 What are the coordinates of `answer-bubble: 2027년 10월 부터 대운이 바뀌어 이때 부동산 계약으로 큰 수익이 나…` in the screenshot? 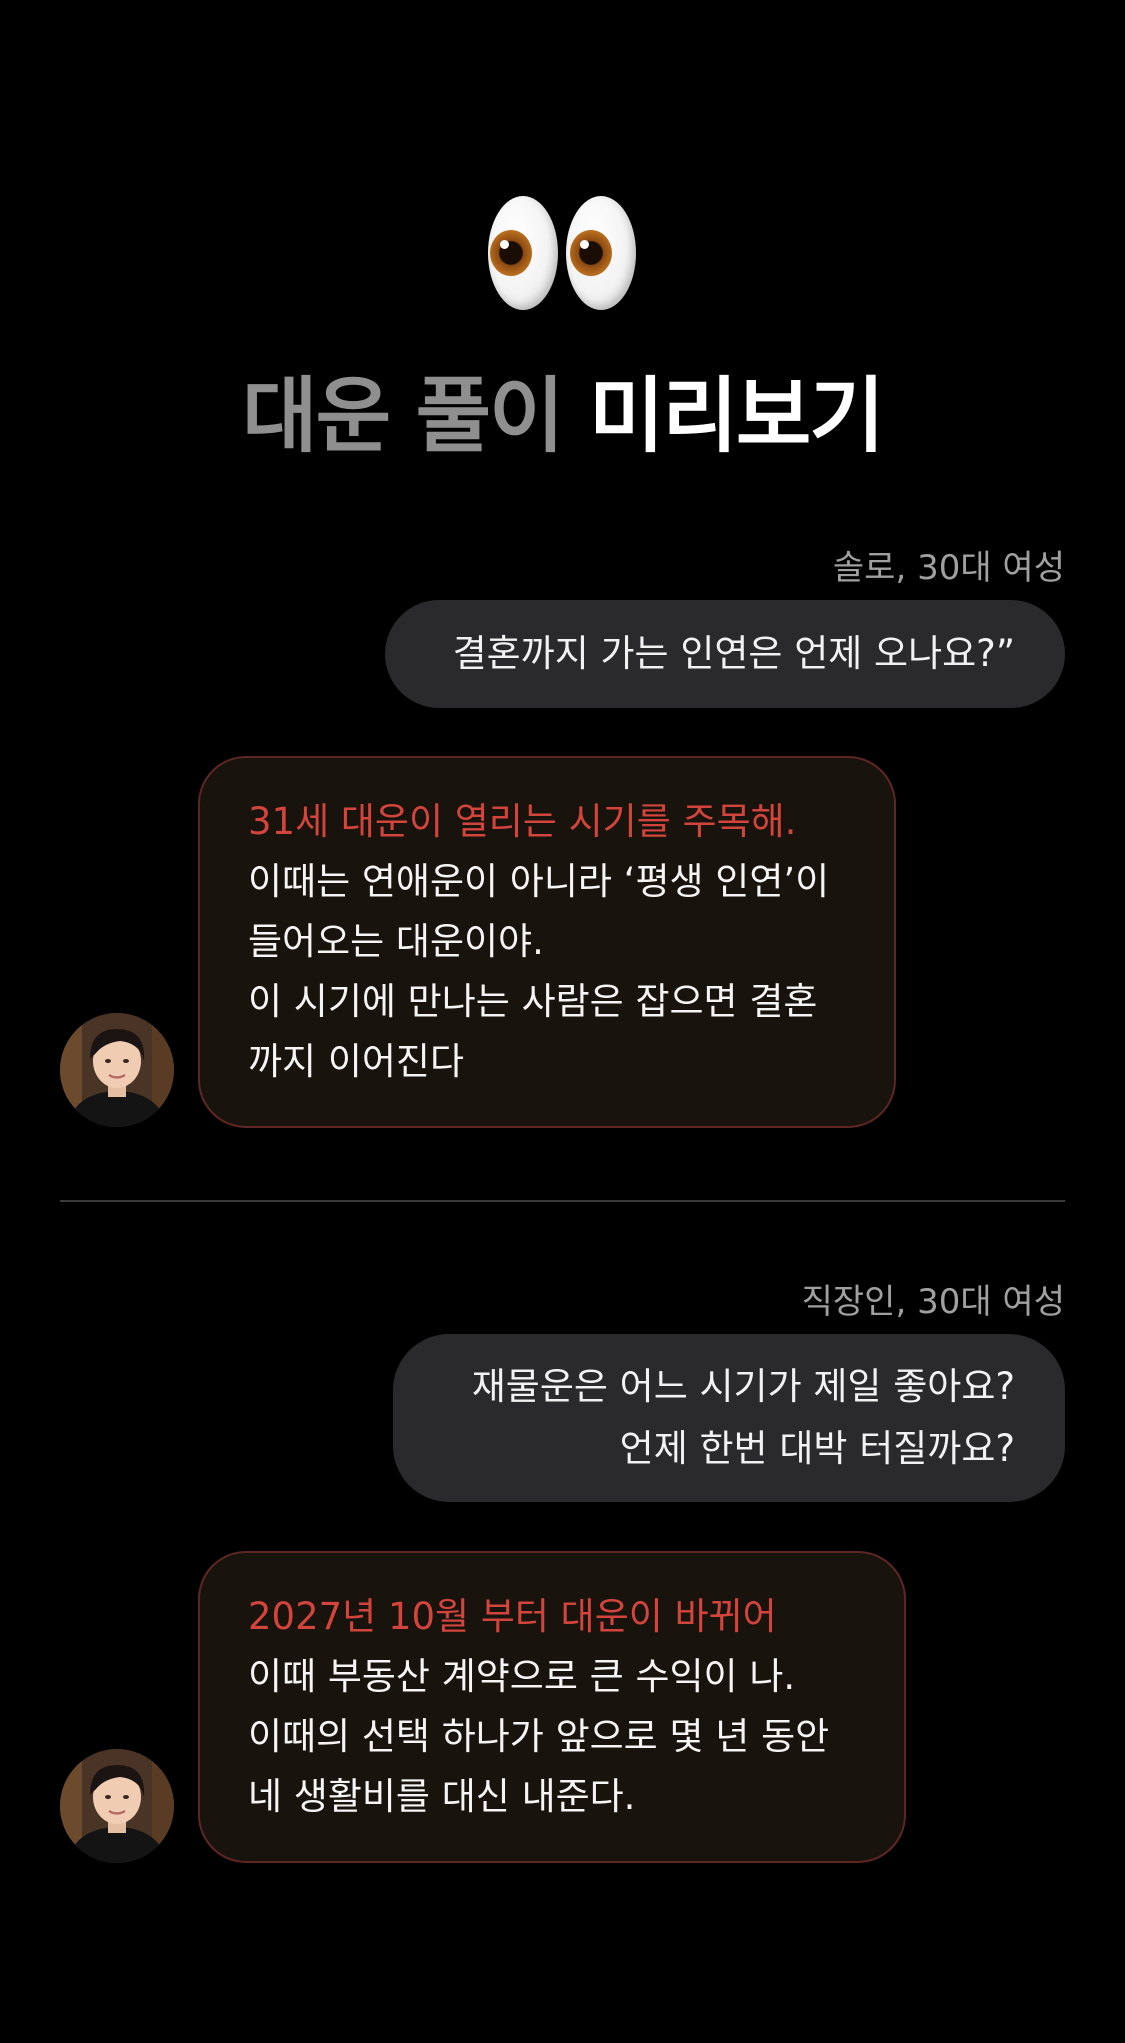 It's located at (552, 1707).